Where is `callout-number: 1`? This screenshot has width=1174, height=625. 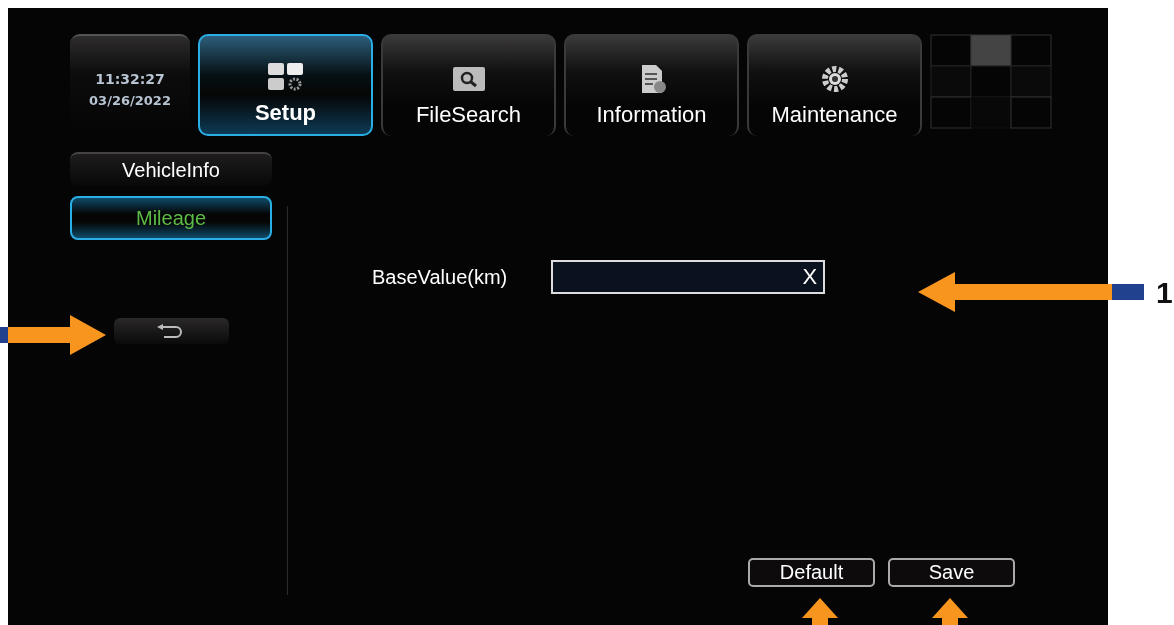
callout-number: 1 is located at coordinates (1164, 293).